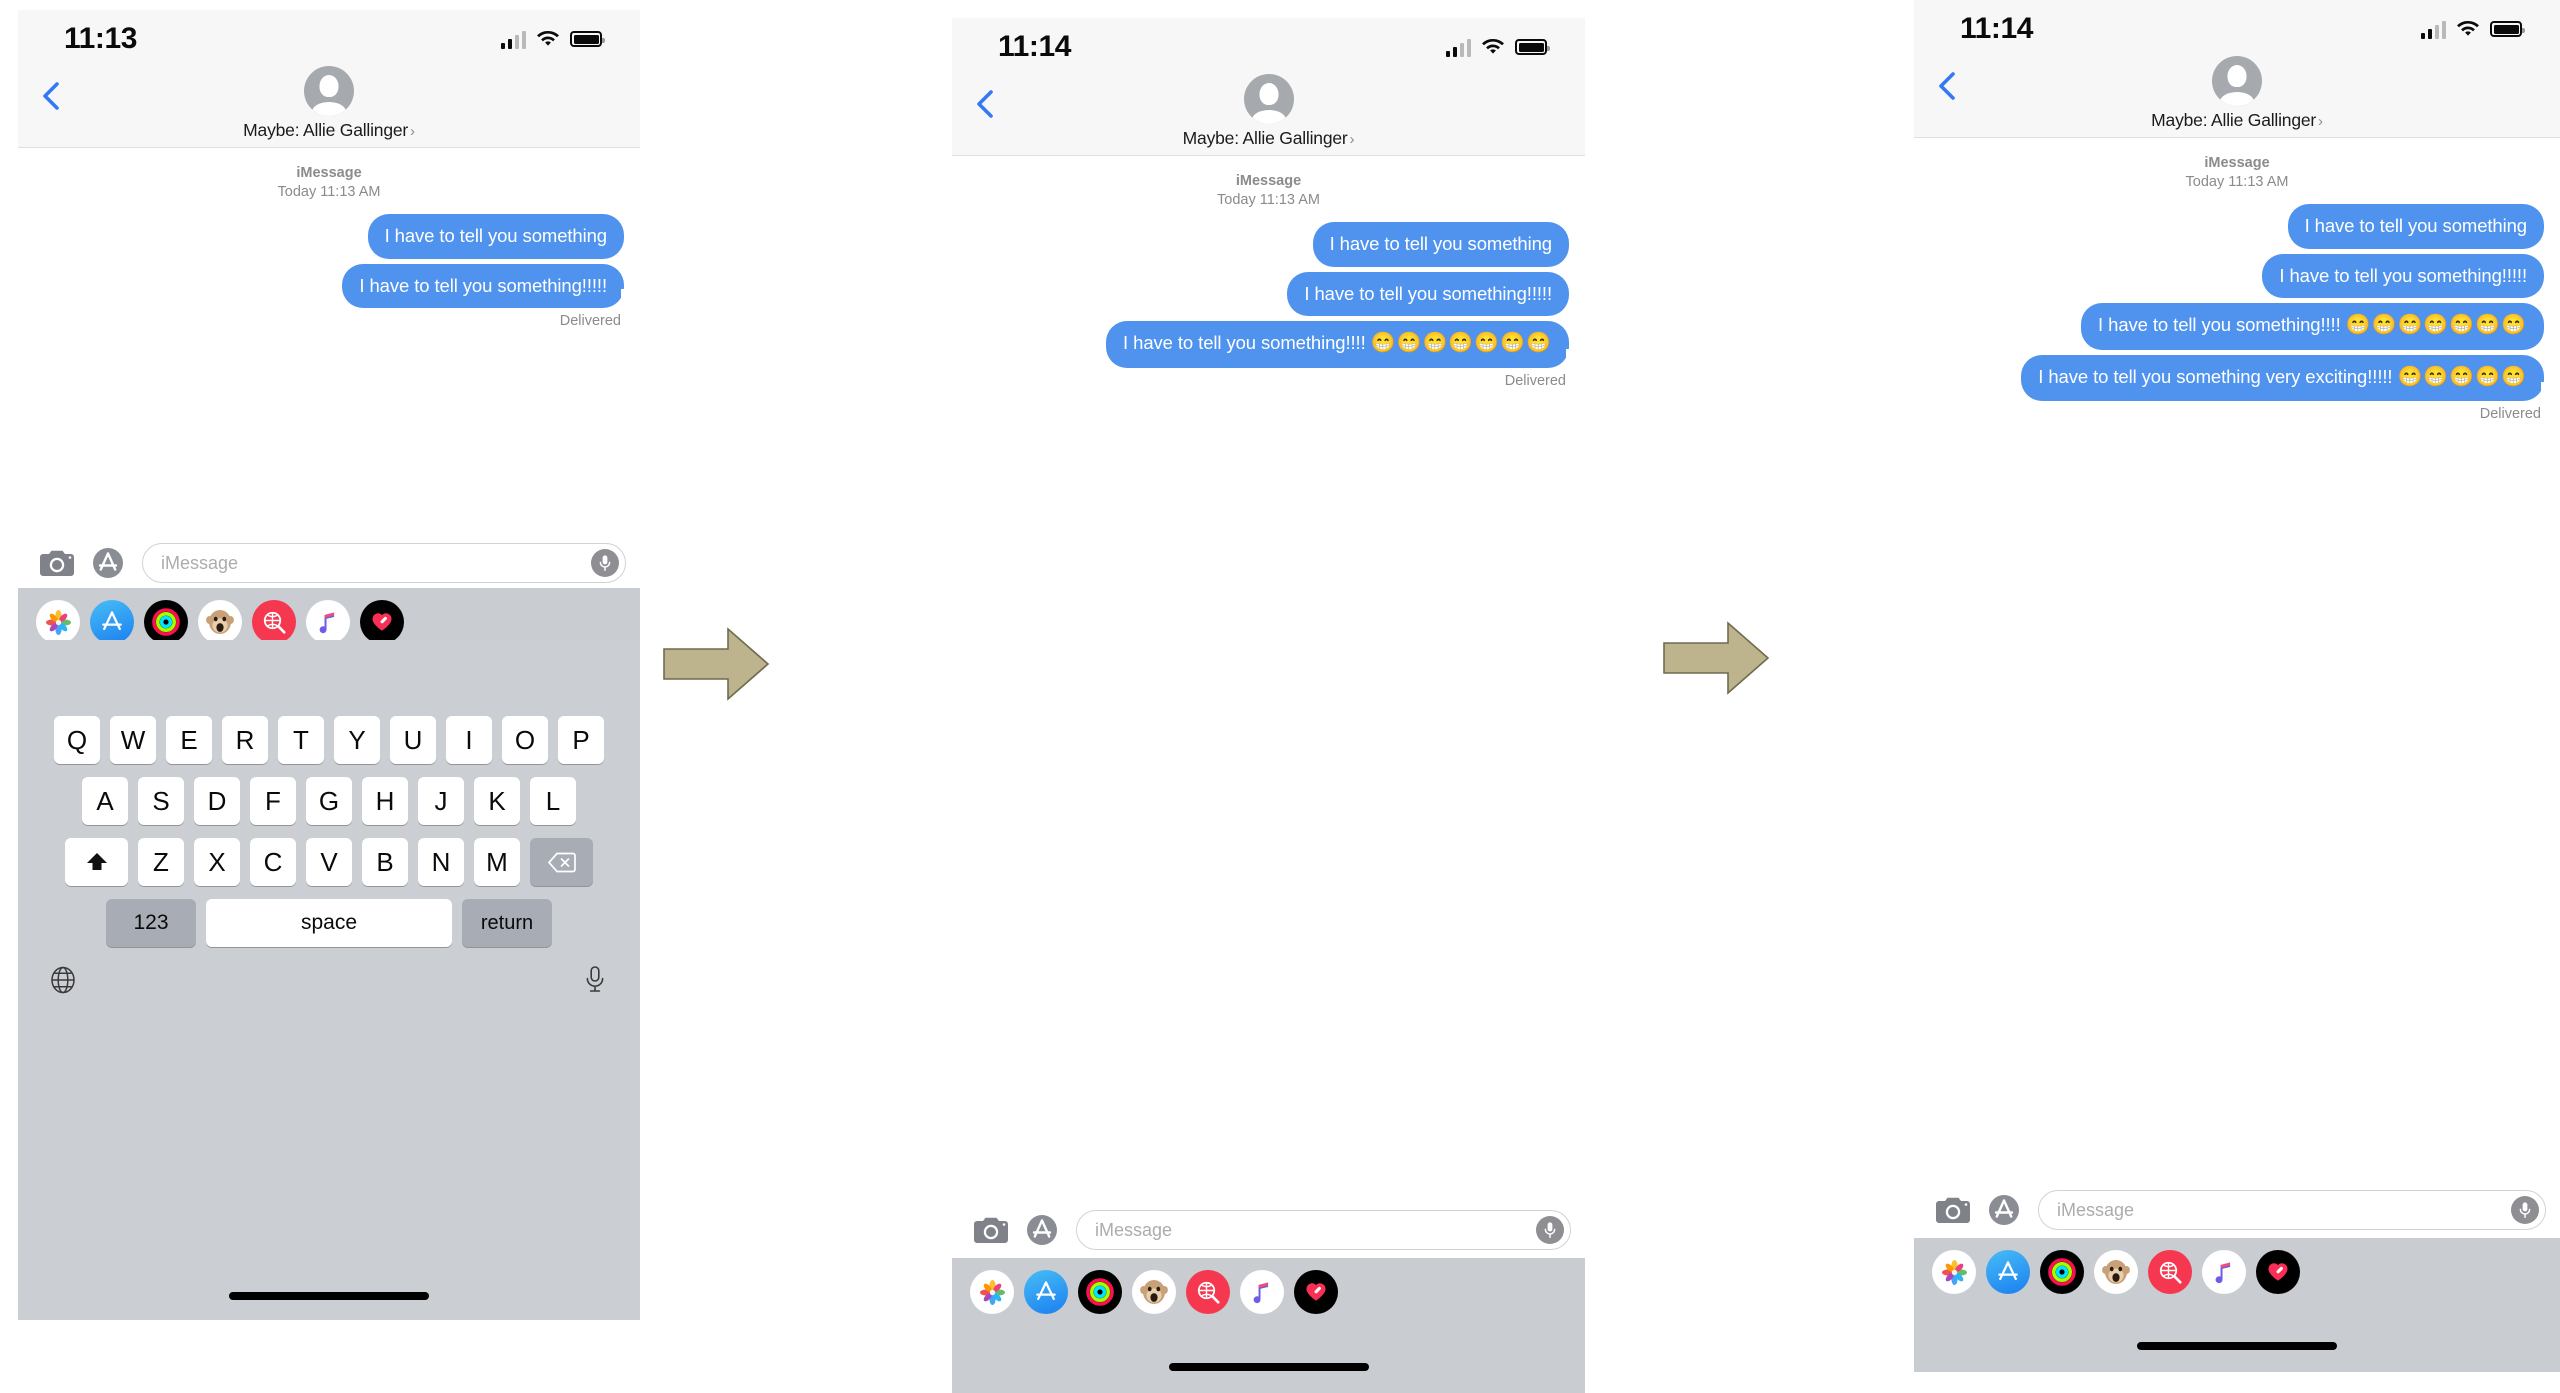  Describe the element at coordinates (63, 980) in the screenshot. I see `globe-icon` at that location.